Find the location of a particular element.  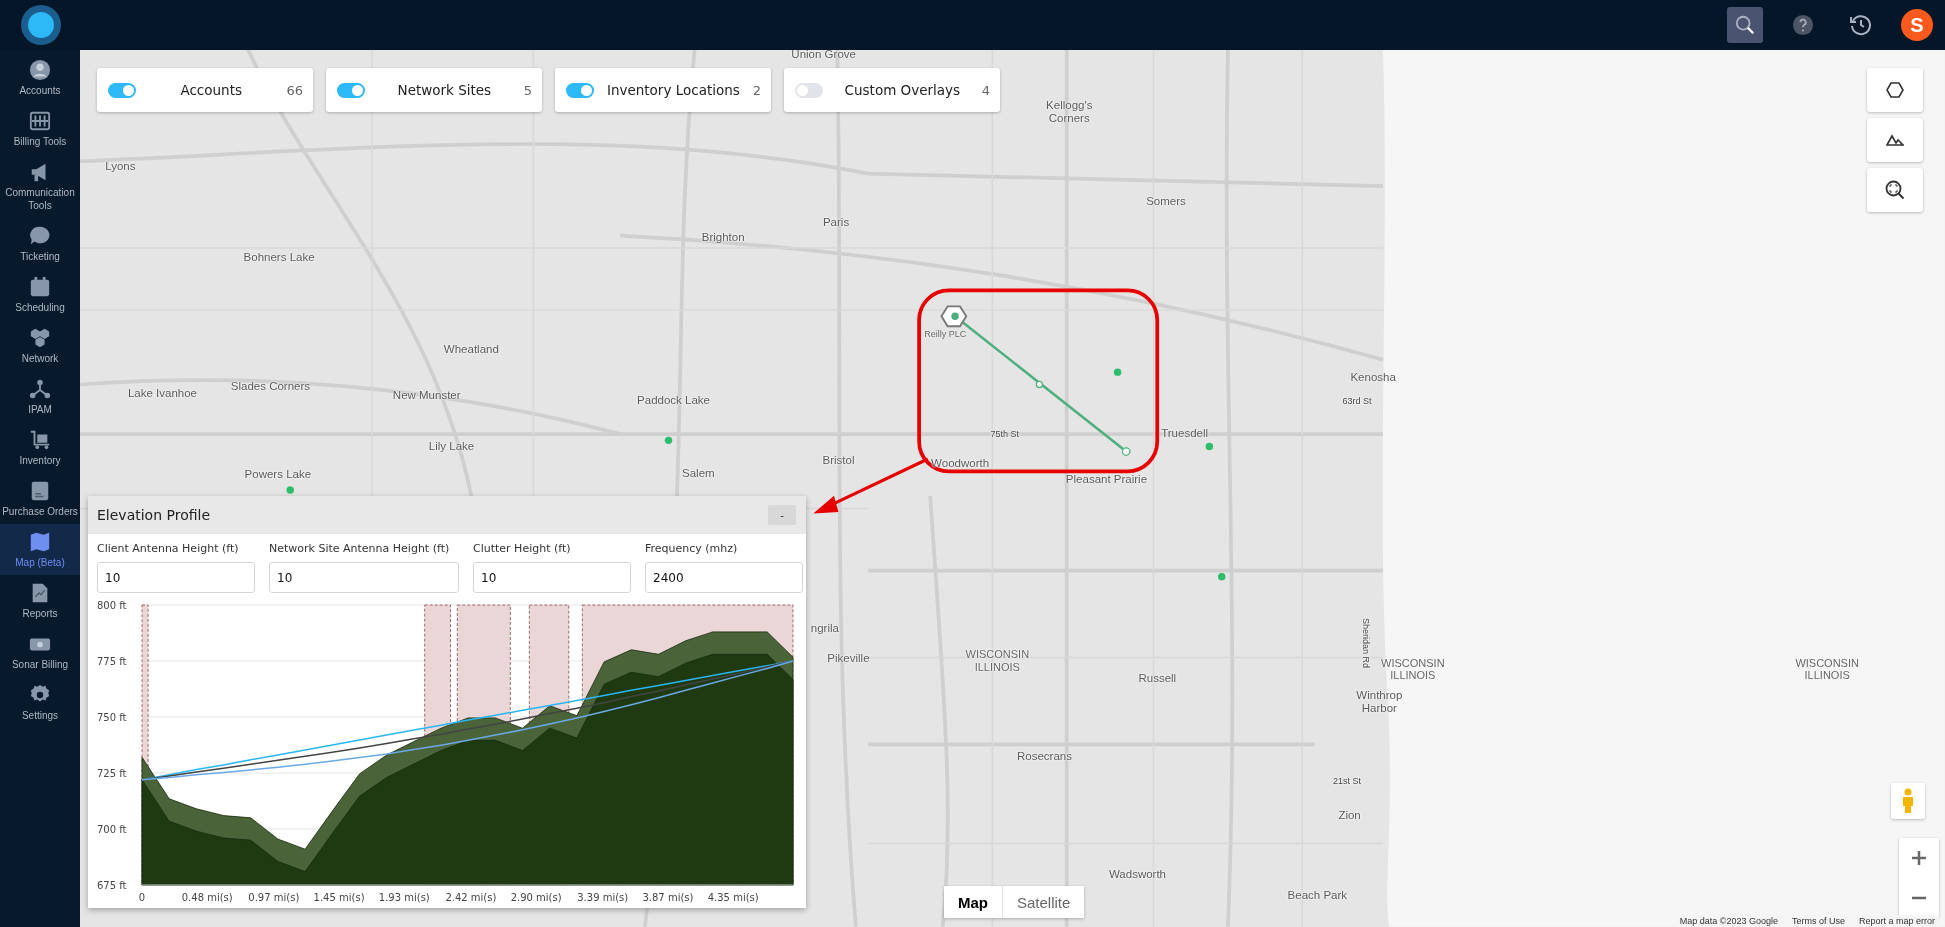

layer-count: 2 is located at coordinates (756, 90).